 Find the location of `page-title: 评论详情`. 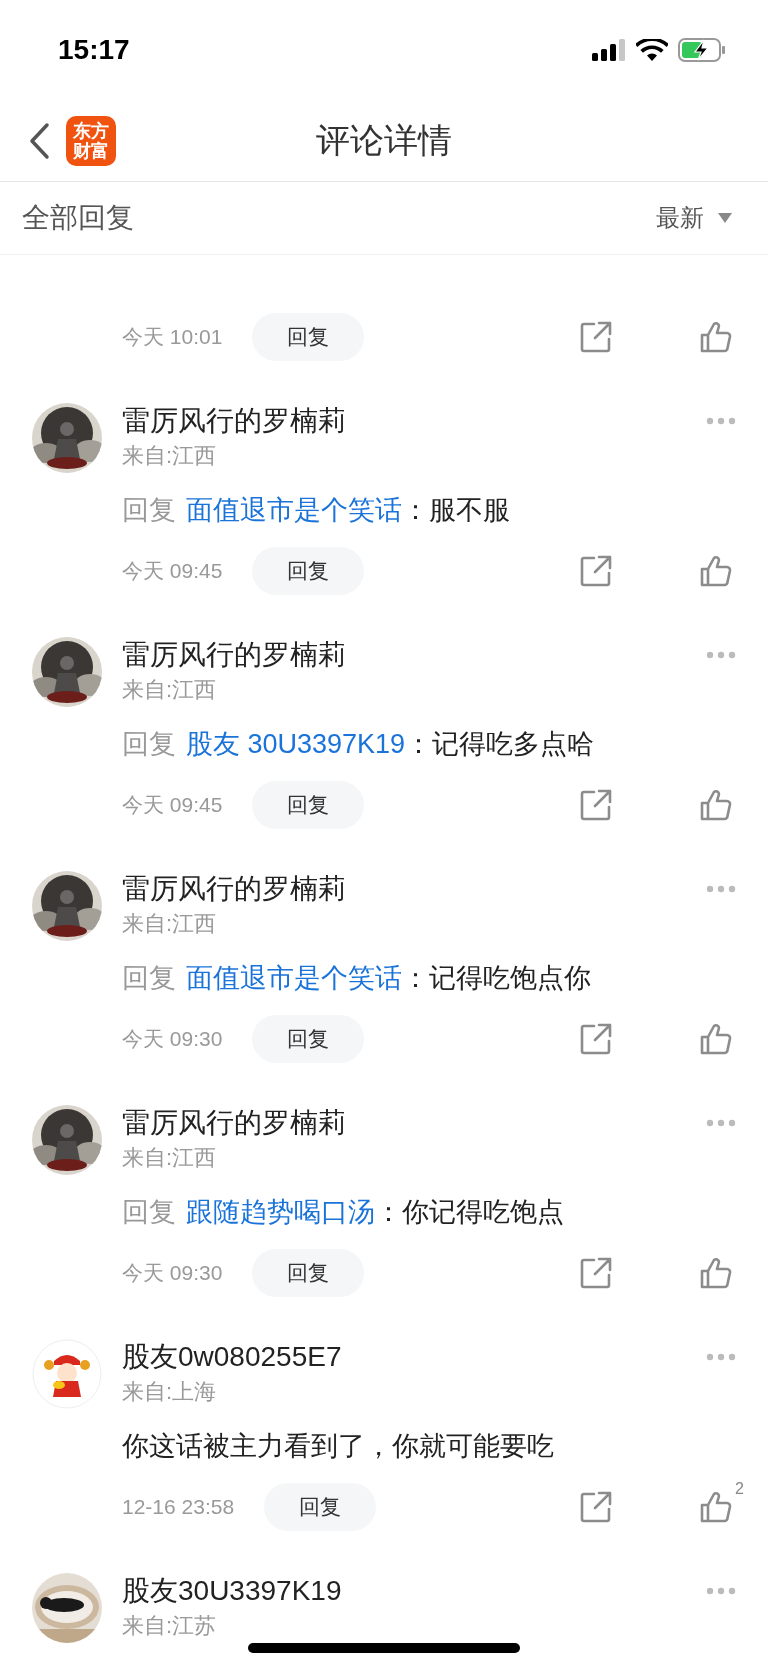

page-title: 评论详情 is located at coordinates (384, 140).